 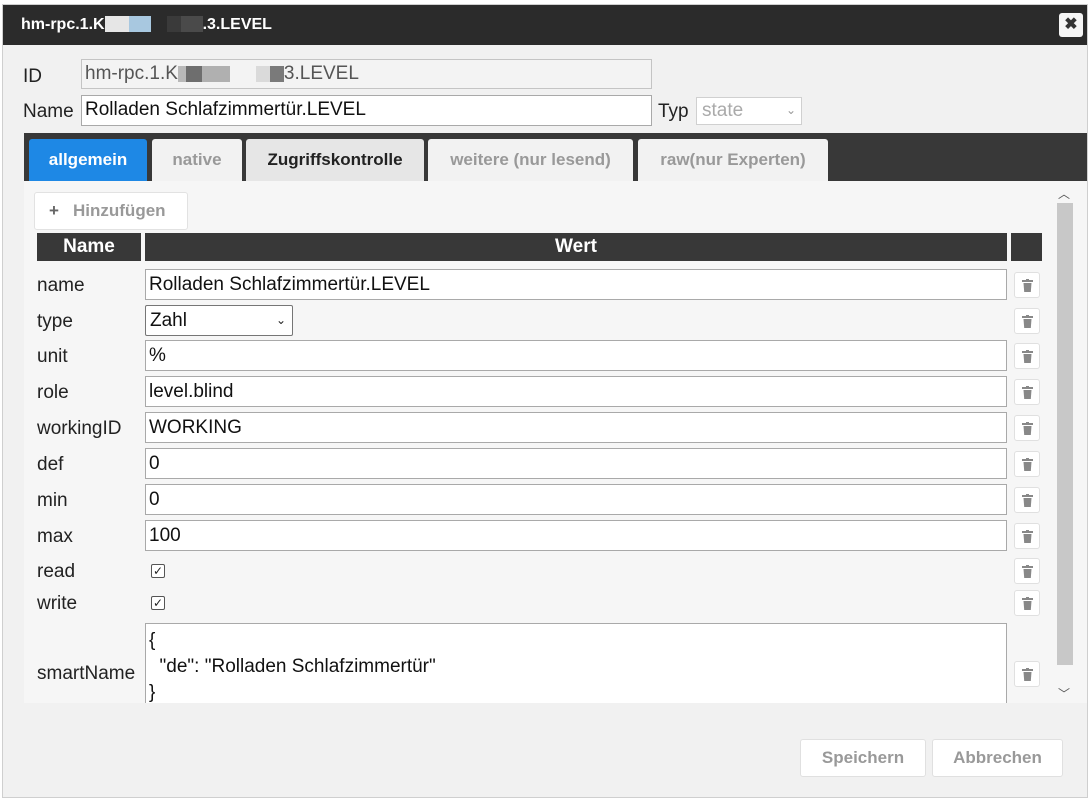 What do you see at coordinates (733, 160) in the screenshot?
I see `tab-raw: raw(nur Experten)` at bounding box center [733, 160].